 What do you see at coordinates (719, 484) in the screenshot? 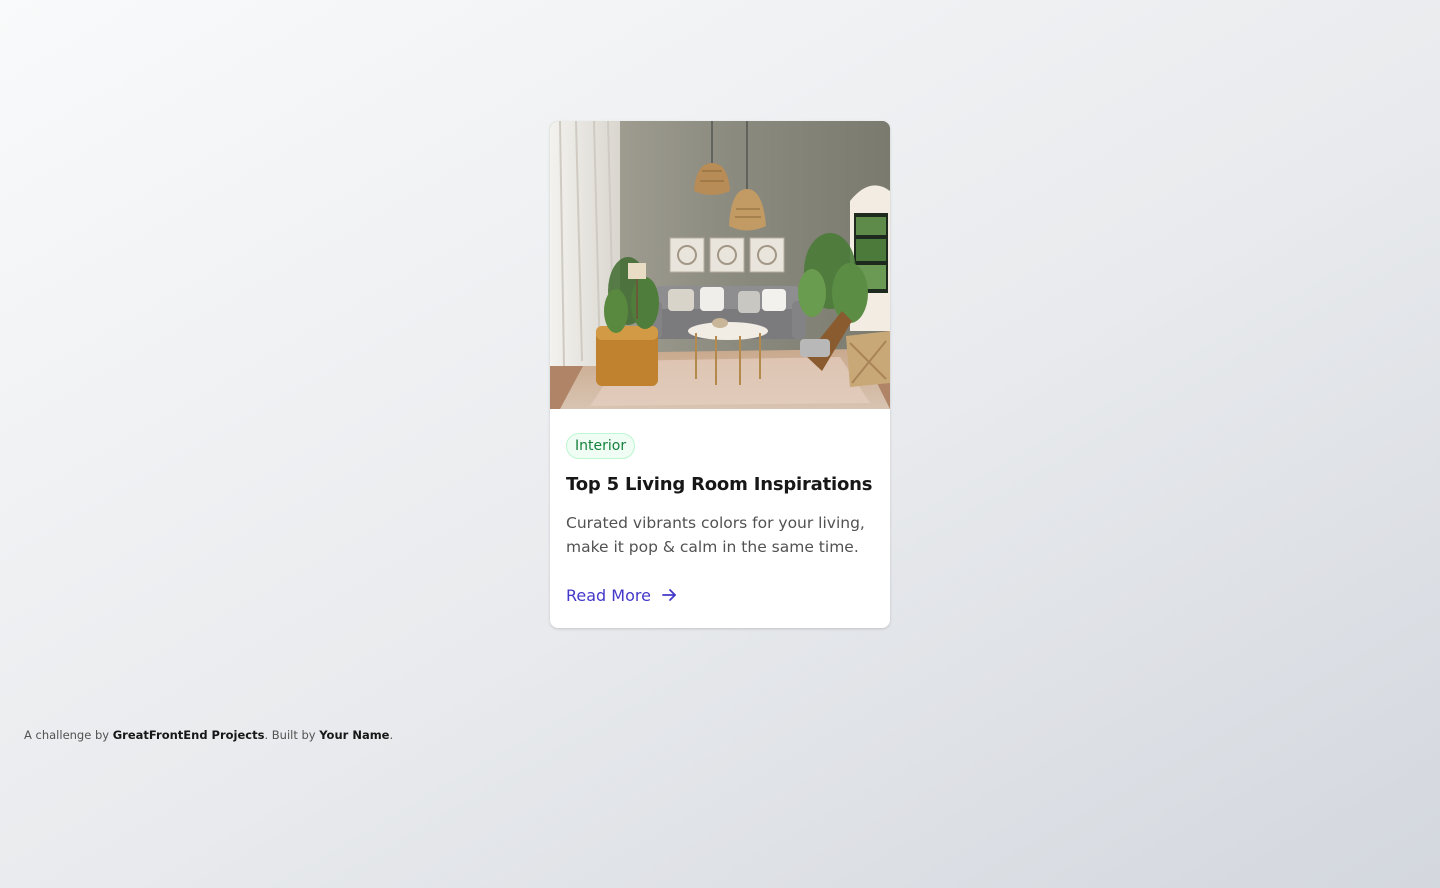
I see `card-title: Top 5 Living Room Inspirations` at bounding box center [719, 484].